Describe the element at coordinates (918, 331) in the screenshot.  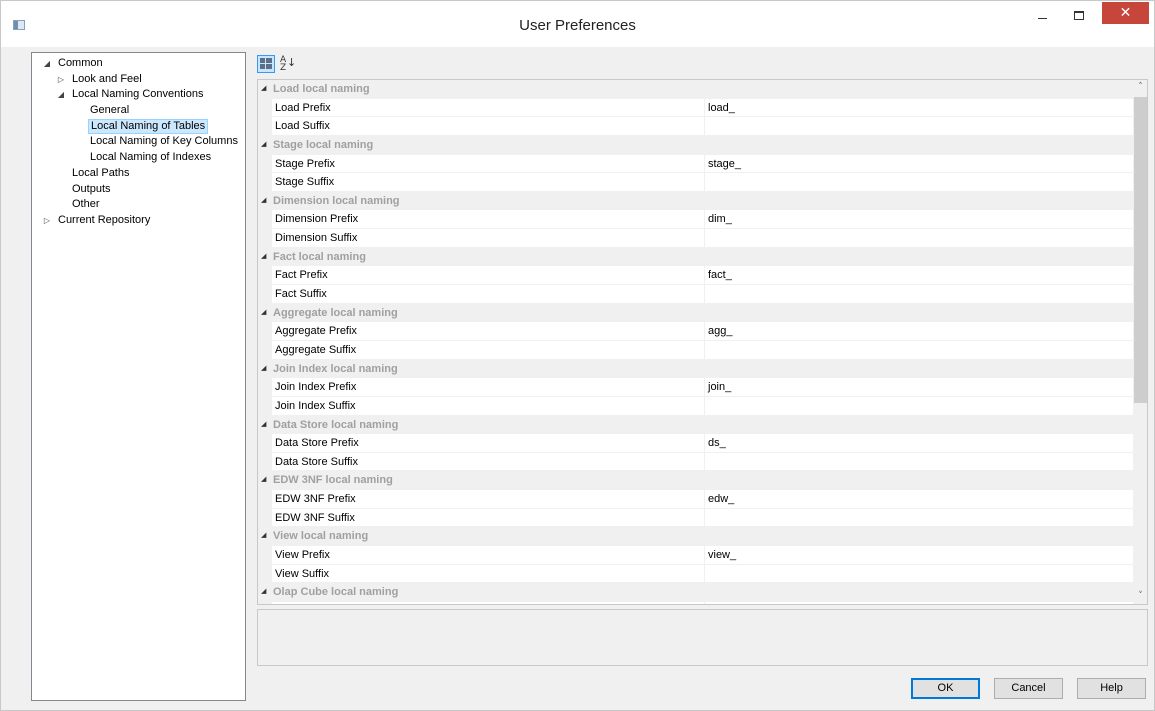
I see `property-value-field: agg_` at that location.